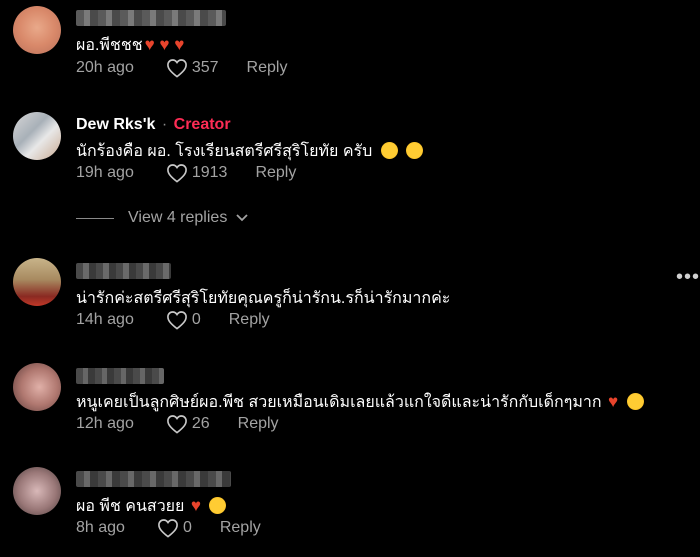 The image size is (700, 557). Describe the element at coordinates (130, 44) in the screenshot. I see `comment-text: ผอ.พีชชช ♥ ♥ ♥` at that location.